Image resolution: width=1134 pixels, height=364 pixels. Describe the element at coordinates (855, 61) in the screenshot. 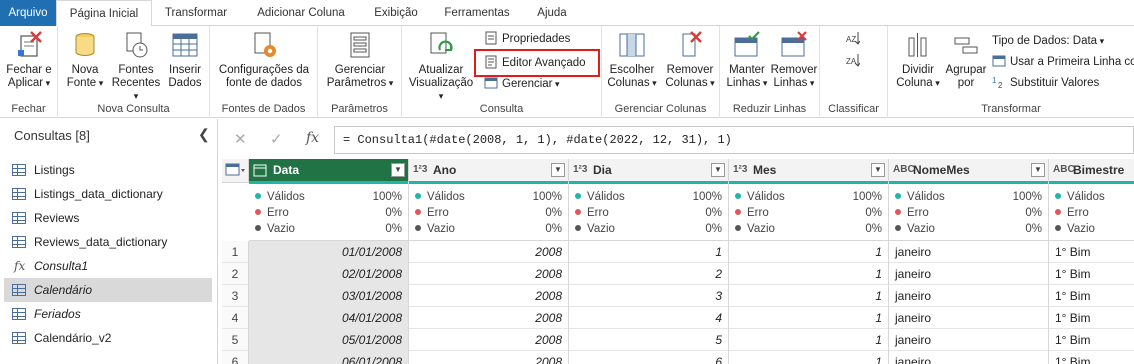

I see `sort-descending-button: ZA` at that location.